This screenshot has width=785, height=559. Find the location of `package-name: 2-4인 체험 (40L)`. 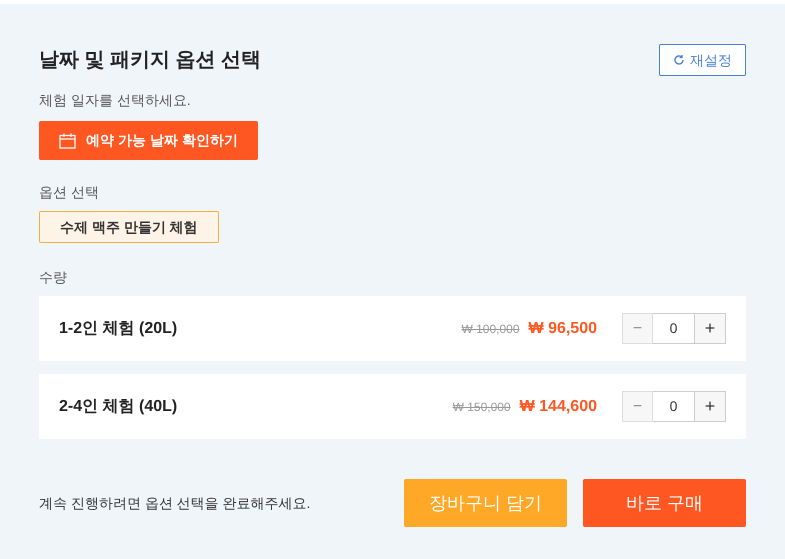

package-name: 2-4인 체험 (40L) is located at coordinates (118, 406).